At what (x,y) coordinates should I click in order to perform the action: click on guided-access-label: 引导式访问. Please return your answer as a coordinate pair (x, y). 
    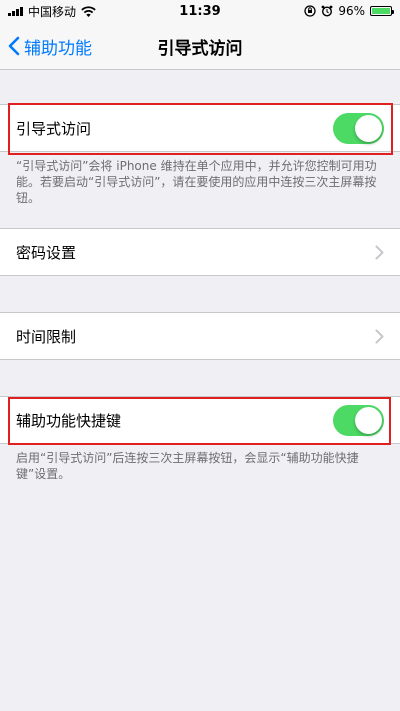
    Looking at the image, I should click on (54, 128).